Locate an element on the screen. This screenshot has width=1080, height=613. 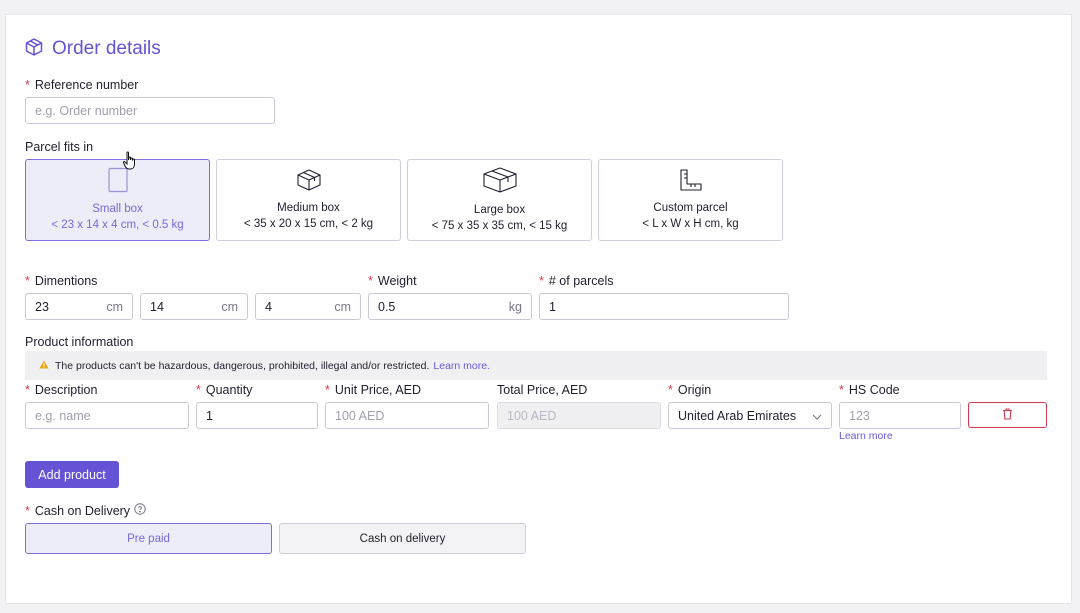
page-title: Order details is located at coordinates (106, 48).